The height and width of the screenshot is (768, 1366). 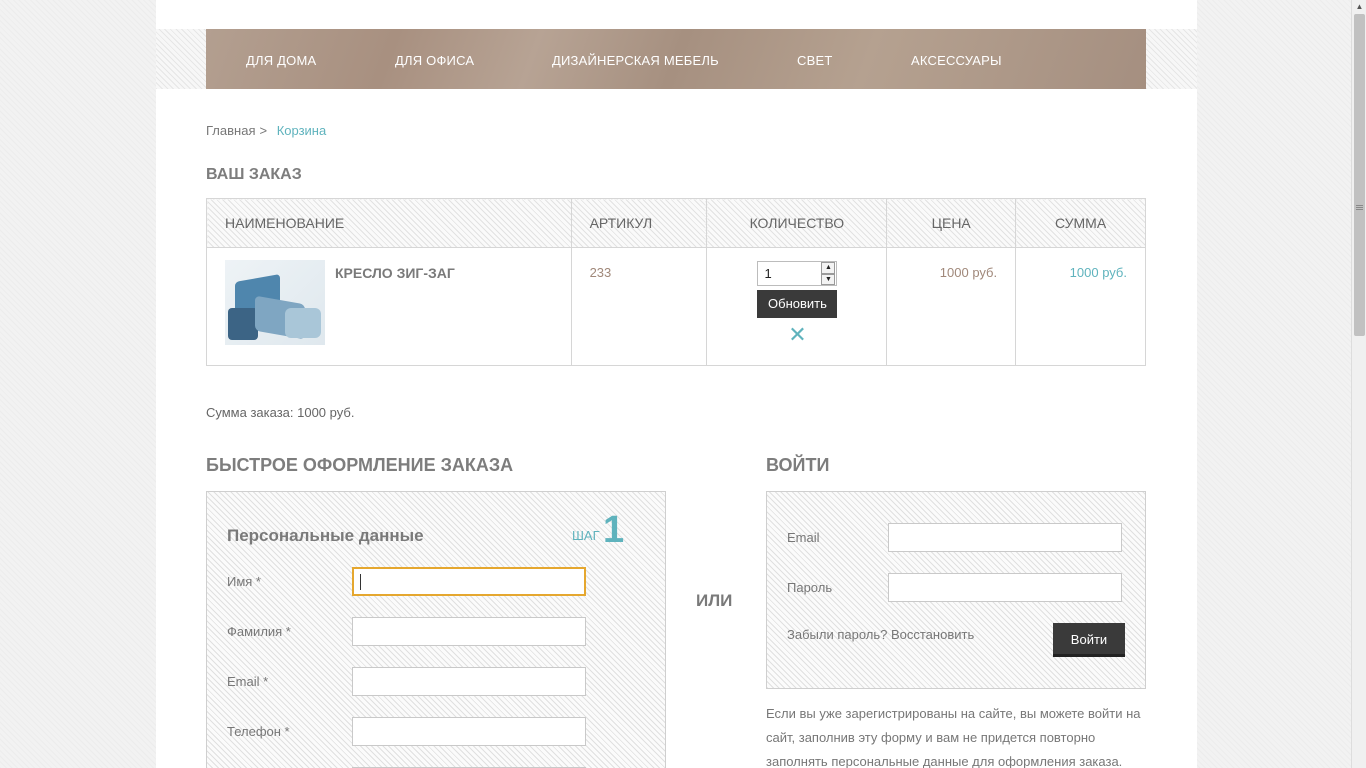 What do you see at coordinates (639, 306) in the screenshot?
I see `product-sku: 233` at bounding box center [639, 306].